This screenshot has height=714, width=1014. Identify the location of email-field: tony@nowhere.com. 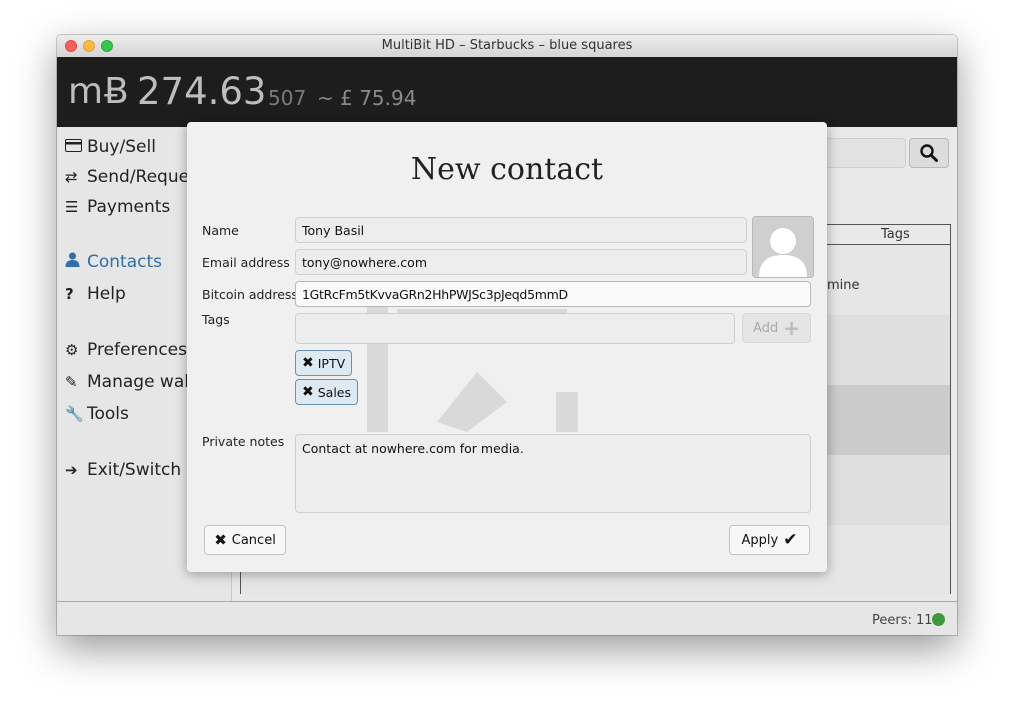
(521, 262).